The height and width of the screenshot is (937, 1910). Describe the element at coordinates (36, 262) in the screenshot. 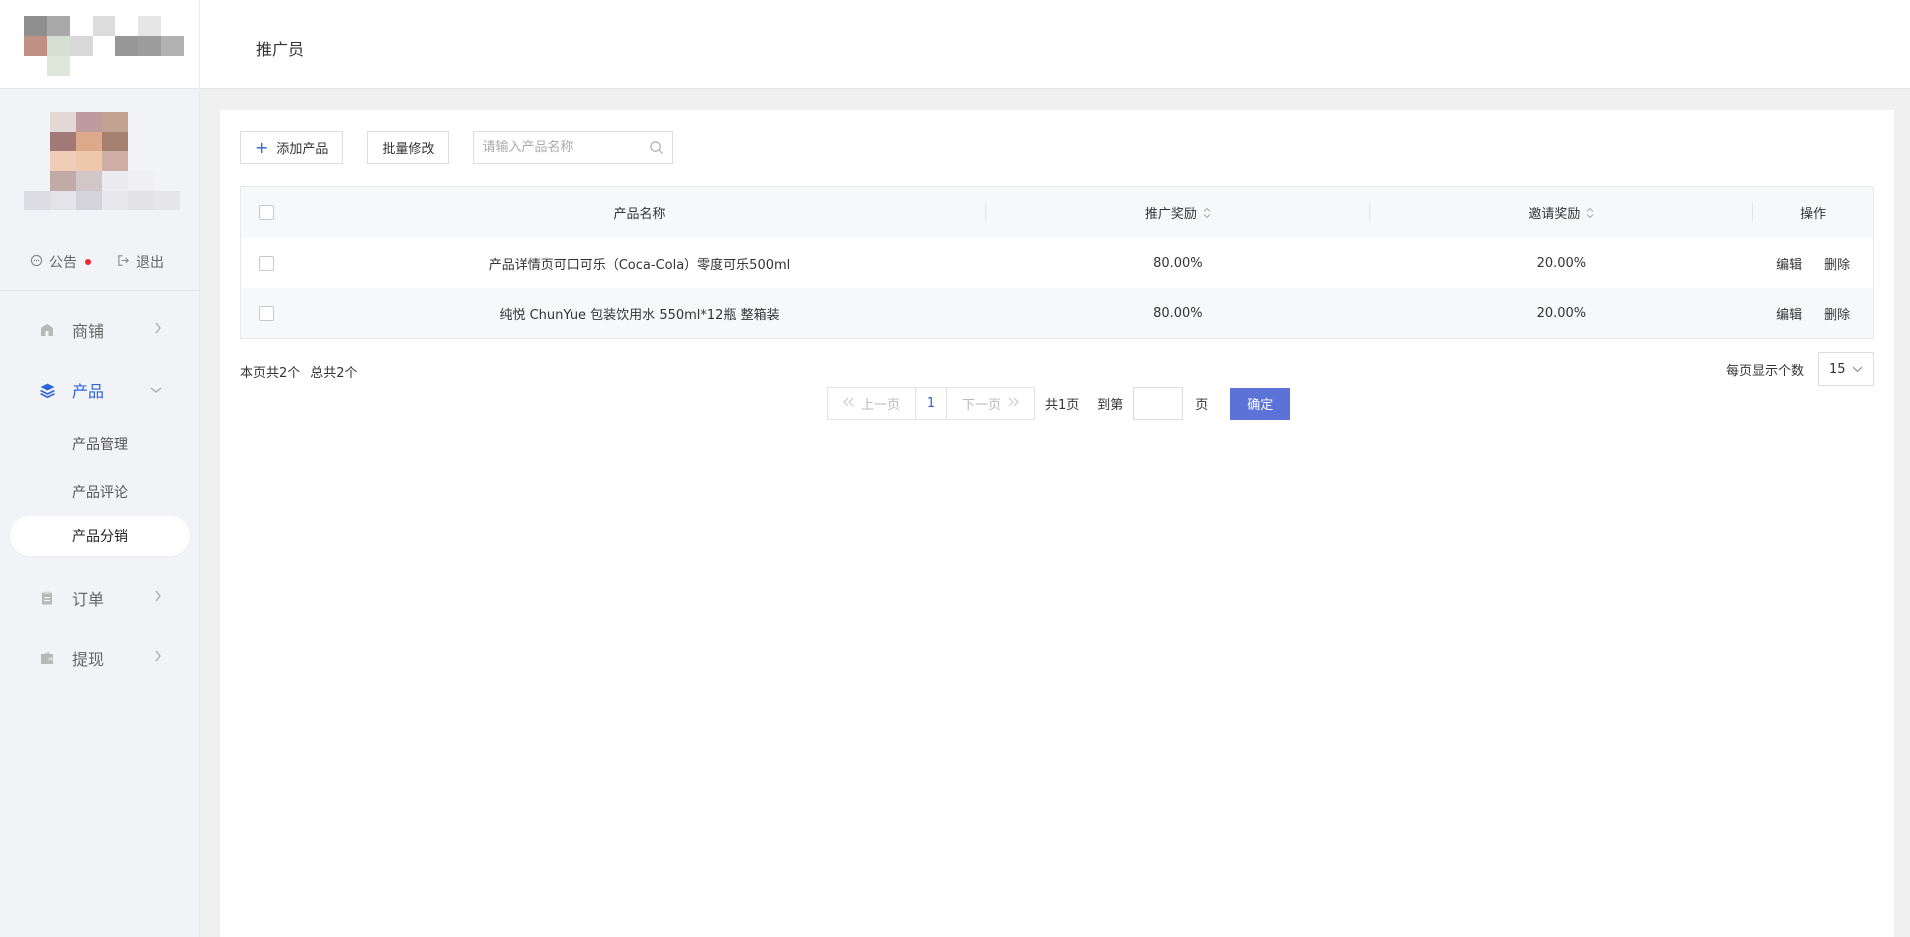

I see `chat-bubble-icon` at that location.